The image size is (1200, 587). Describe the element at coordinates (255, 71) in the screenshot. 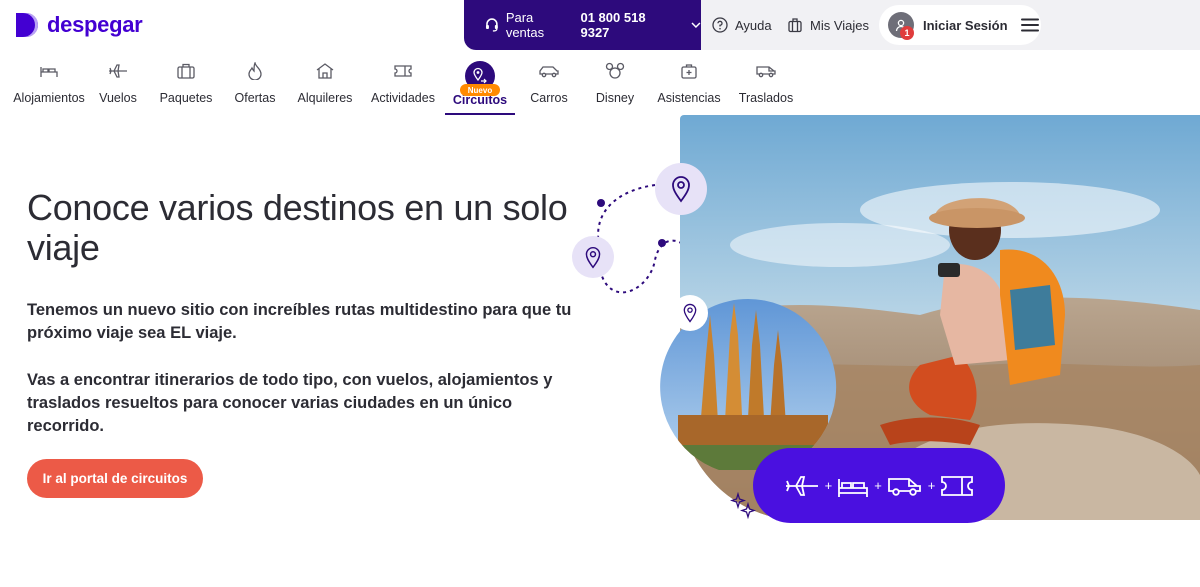

I see `flame-icon` at that location.